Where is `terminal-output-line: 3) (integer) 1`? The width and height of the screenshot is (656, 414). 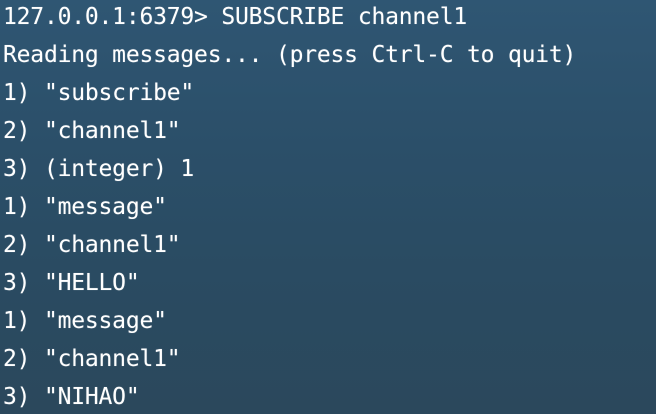
terminal-output-line: 3) (integer) 1 is located at coordinates (99, 169).